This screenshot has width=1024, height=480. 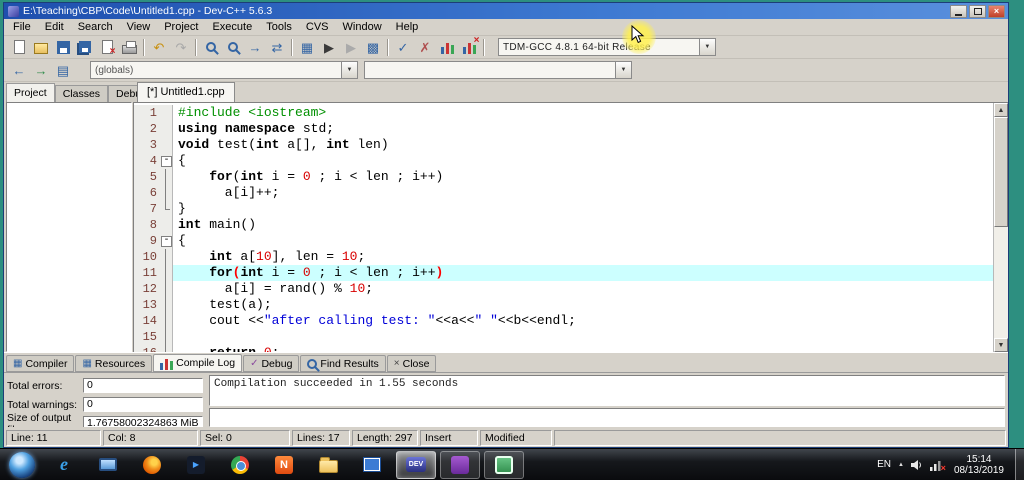 I want to click on code-line-5: 5 for(int i = 0 ; i < len ; i++), so click(x=563, y=177).